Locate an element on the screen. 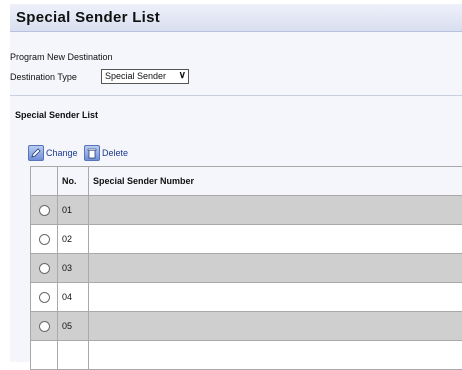  table-row: 05 is located at coordinates (246, 326).